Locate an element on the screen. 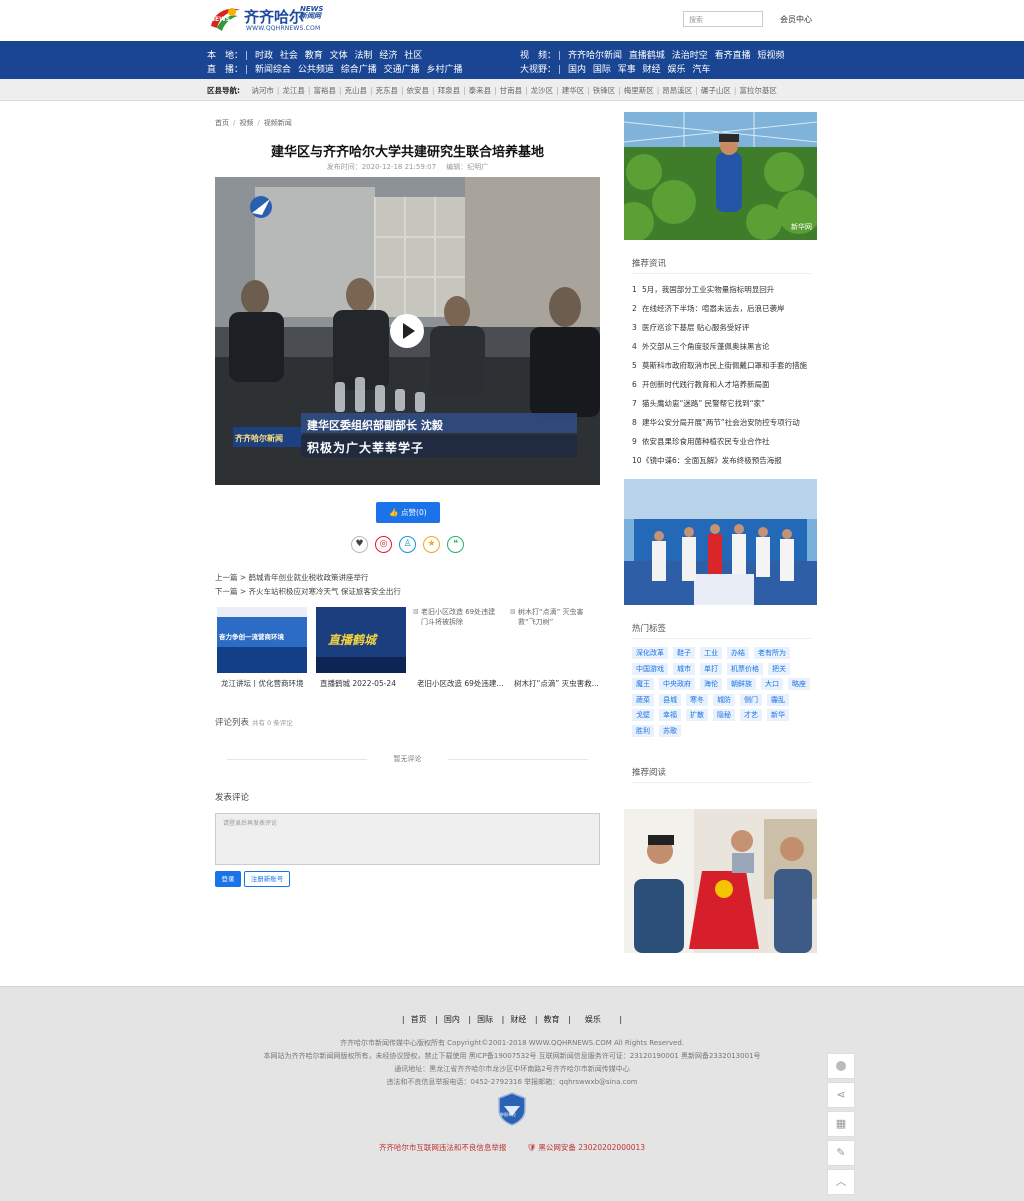 This screenshot has width=1024, height=1201. nav-item: 汽车 is located at coordinates (701, 70).